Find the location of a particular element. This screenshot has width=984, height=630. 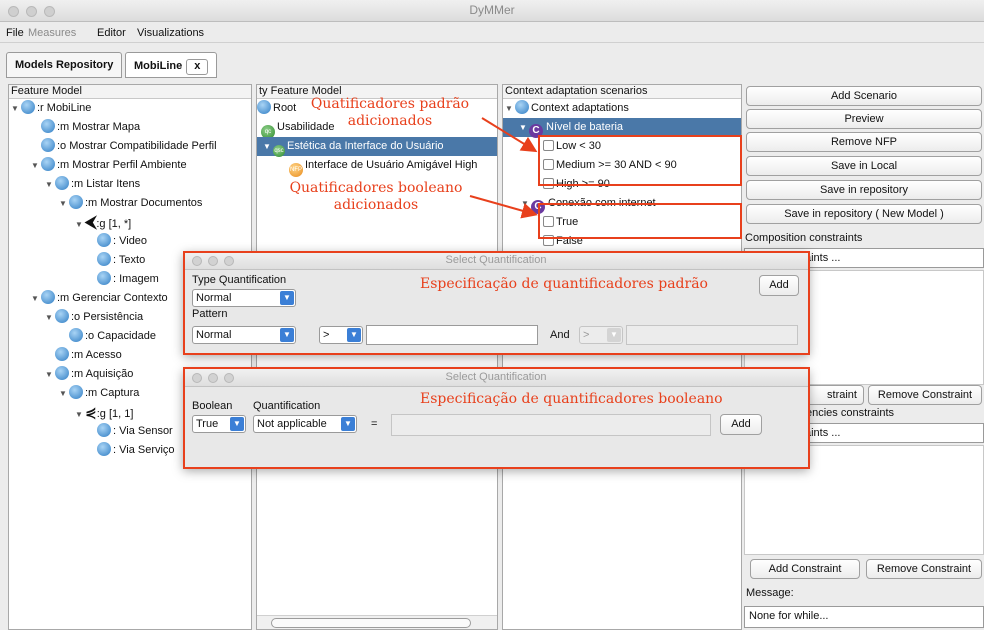

tab-mobiline: MobiLine x is located at coordinates (171, 65).